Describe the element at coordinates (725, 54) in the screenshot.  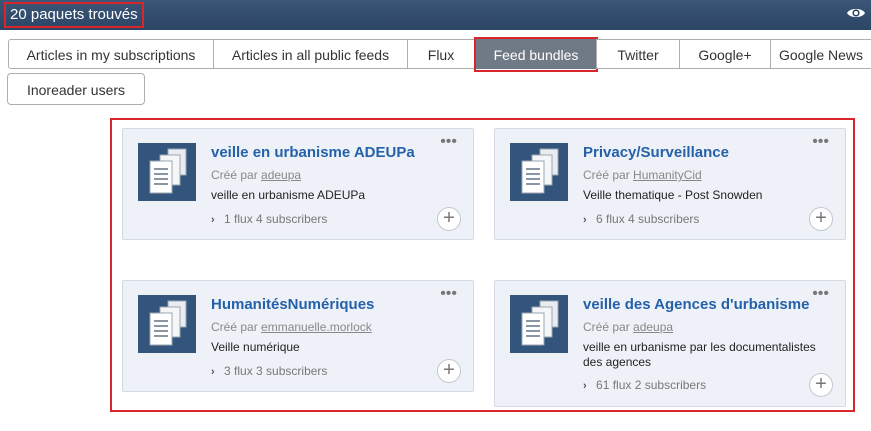
I see `tab-google-plus: Google+` at that location.